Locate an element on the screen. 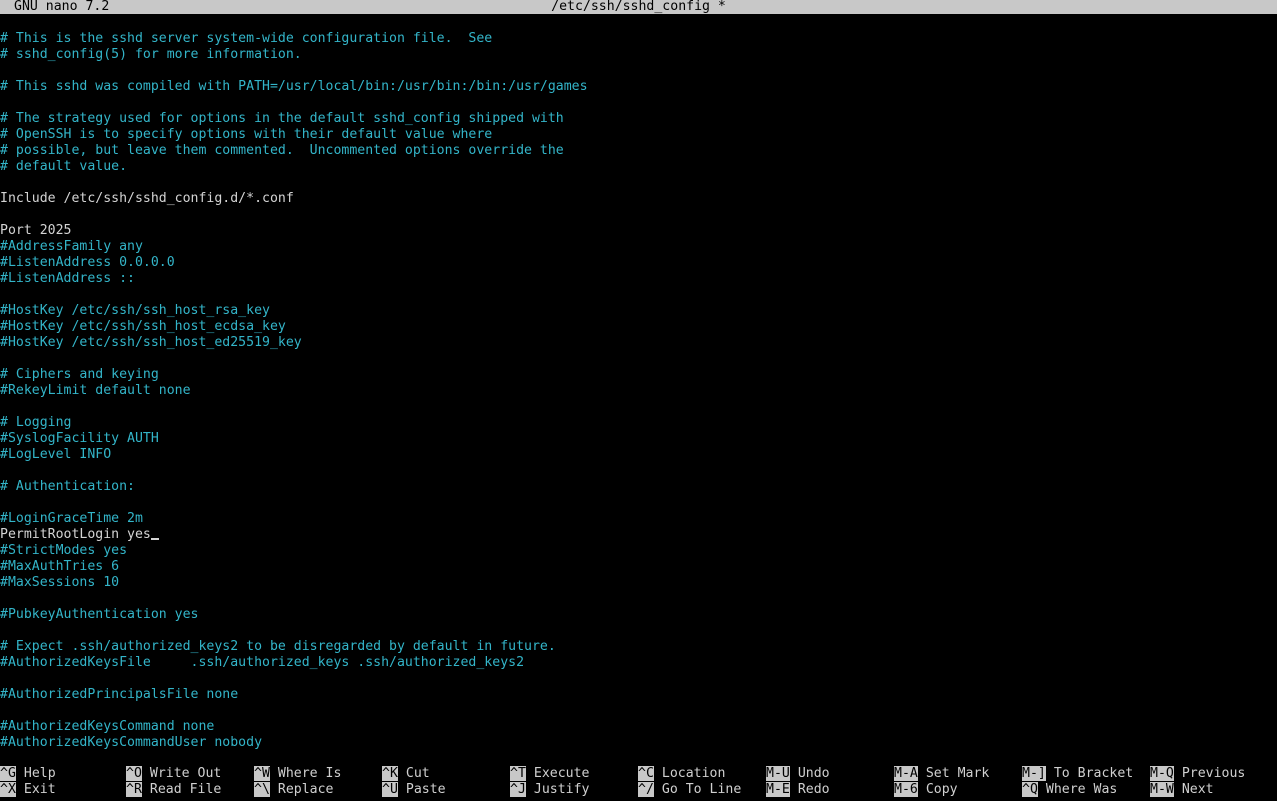 The width and height of the screenshot is (1277, 801). shortcut-justify: ^J Justify is located at coordinates (549, 790).